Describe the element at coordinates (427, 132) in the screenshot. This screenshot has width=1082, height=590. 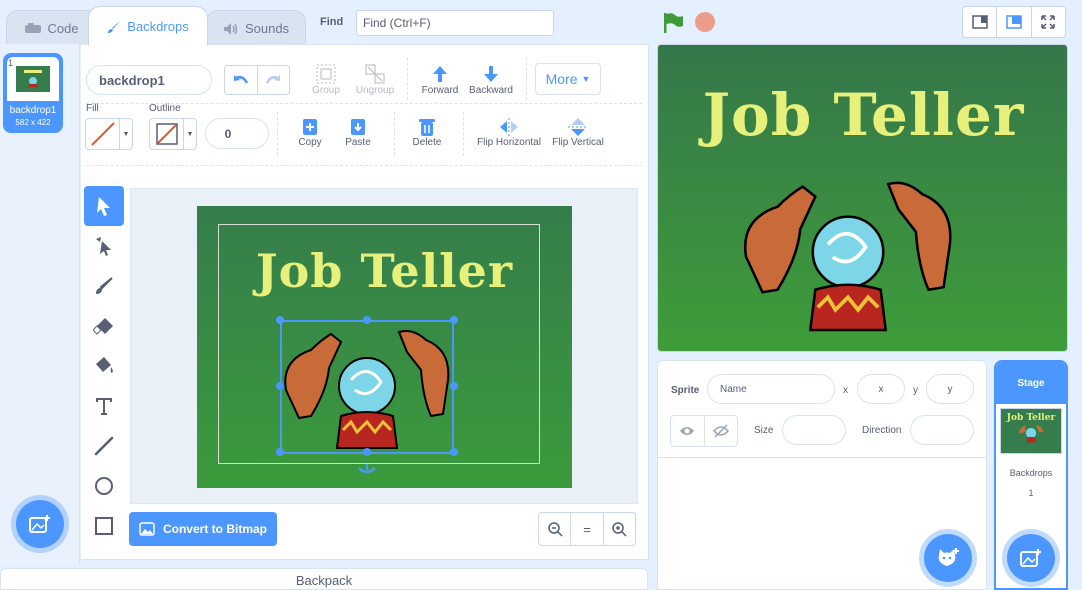
I see `delete-button: Delete` at that location.